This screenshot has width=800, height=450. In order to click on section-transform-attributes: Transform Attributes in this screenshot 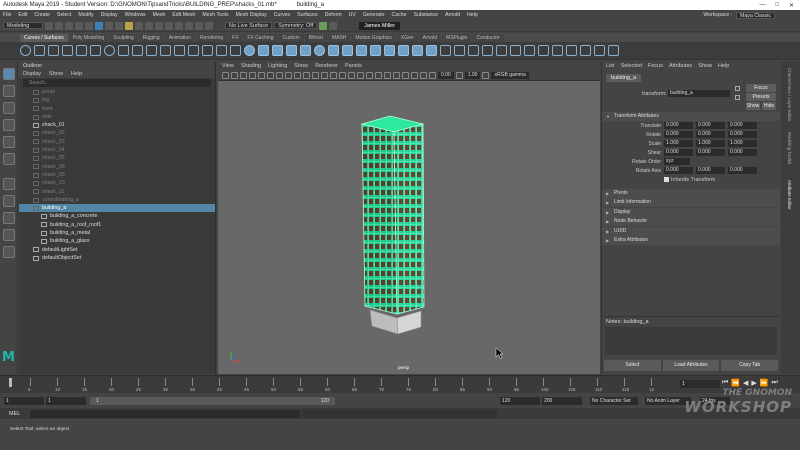, I will do `click(691, 116)`.